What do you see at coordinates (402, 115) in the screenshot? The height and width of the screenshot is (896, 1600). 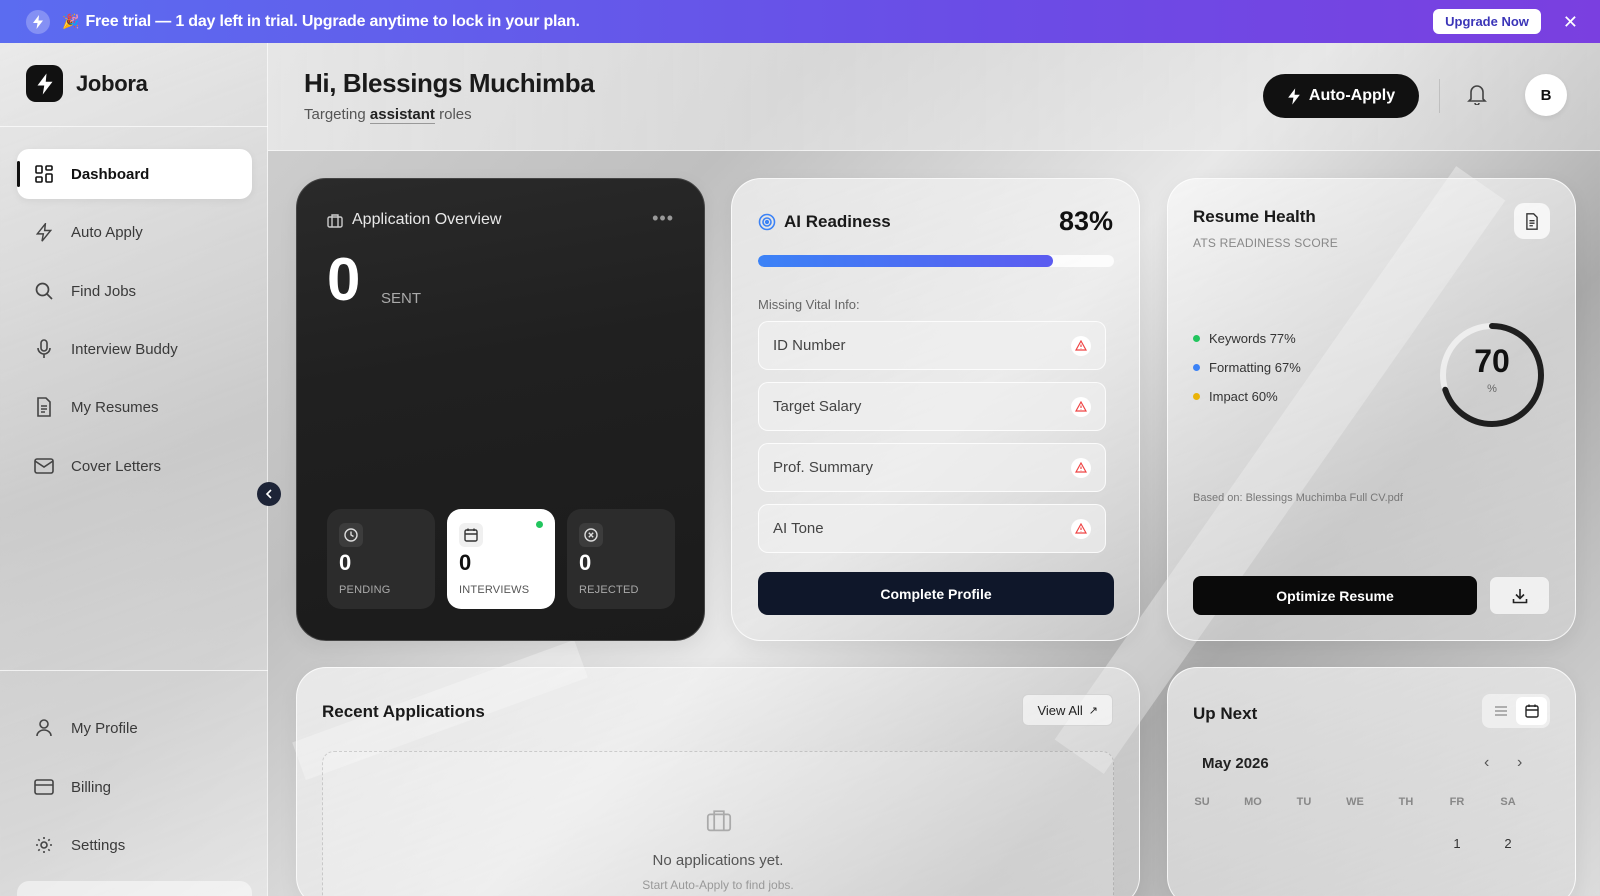 I see `target-role: assistant` at bounding box center [402, 115].